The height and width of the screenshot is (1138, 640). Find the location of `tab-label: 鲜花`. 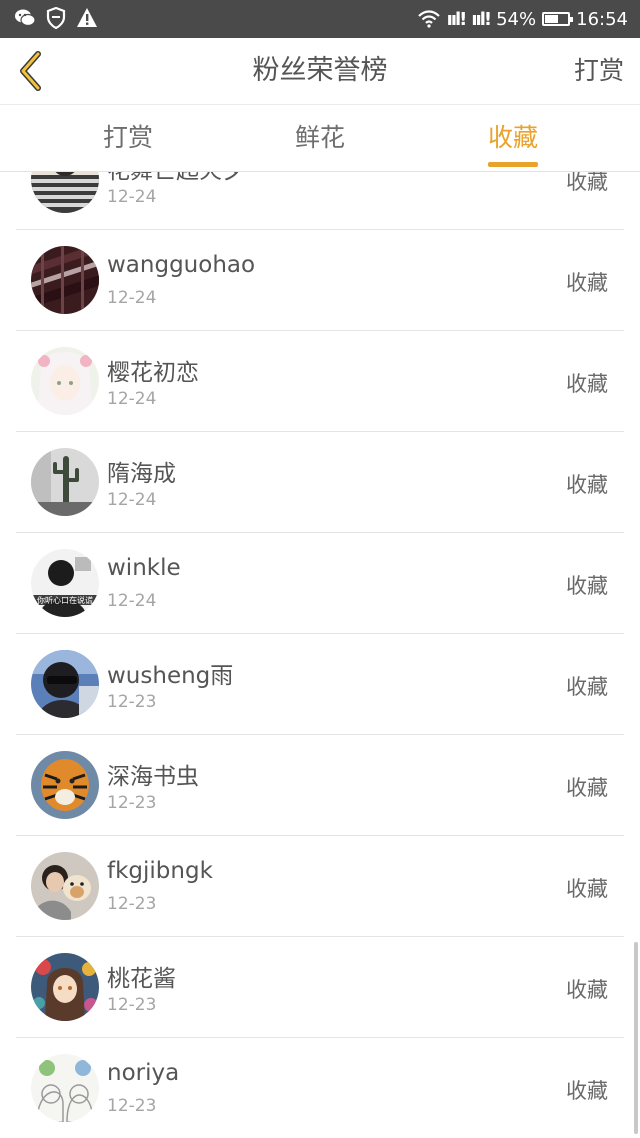

tab-label: 鲜花 is located at coordinates (320, 137).